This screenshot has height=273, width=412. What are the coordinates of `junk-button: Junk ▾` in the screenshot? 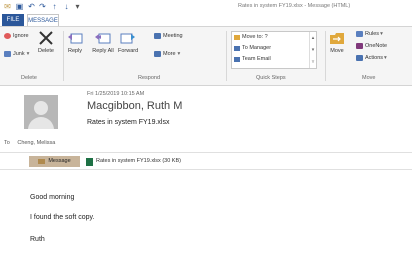 It's located at (16, 54).